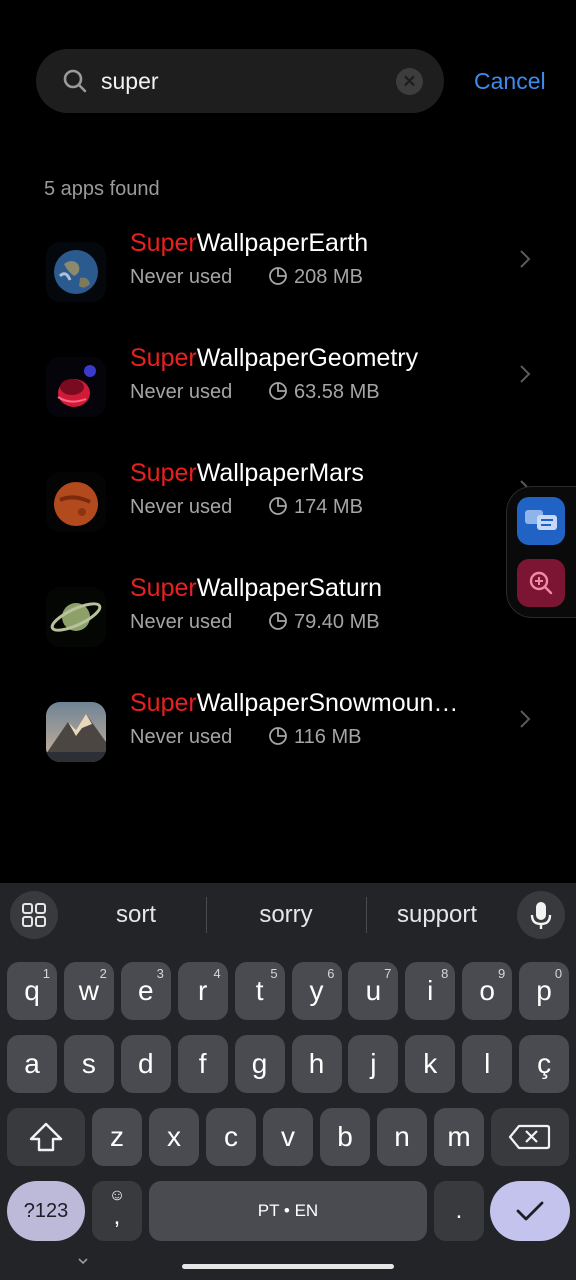  What do you see at coordinates (345, 1137) in the screenshot?
I see `key-b: b` at bounding box center [345, 1137].